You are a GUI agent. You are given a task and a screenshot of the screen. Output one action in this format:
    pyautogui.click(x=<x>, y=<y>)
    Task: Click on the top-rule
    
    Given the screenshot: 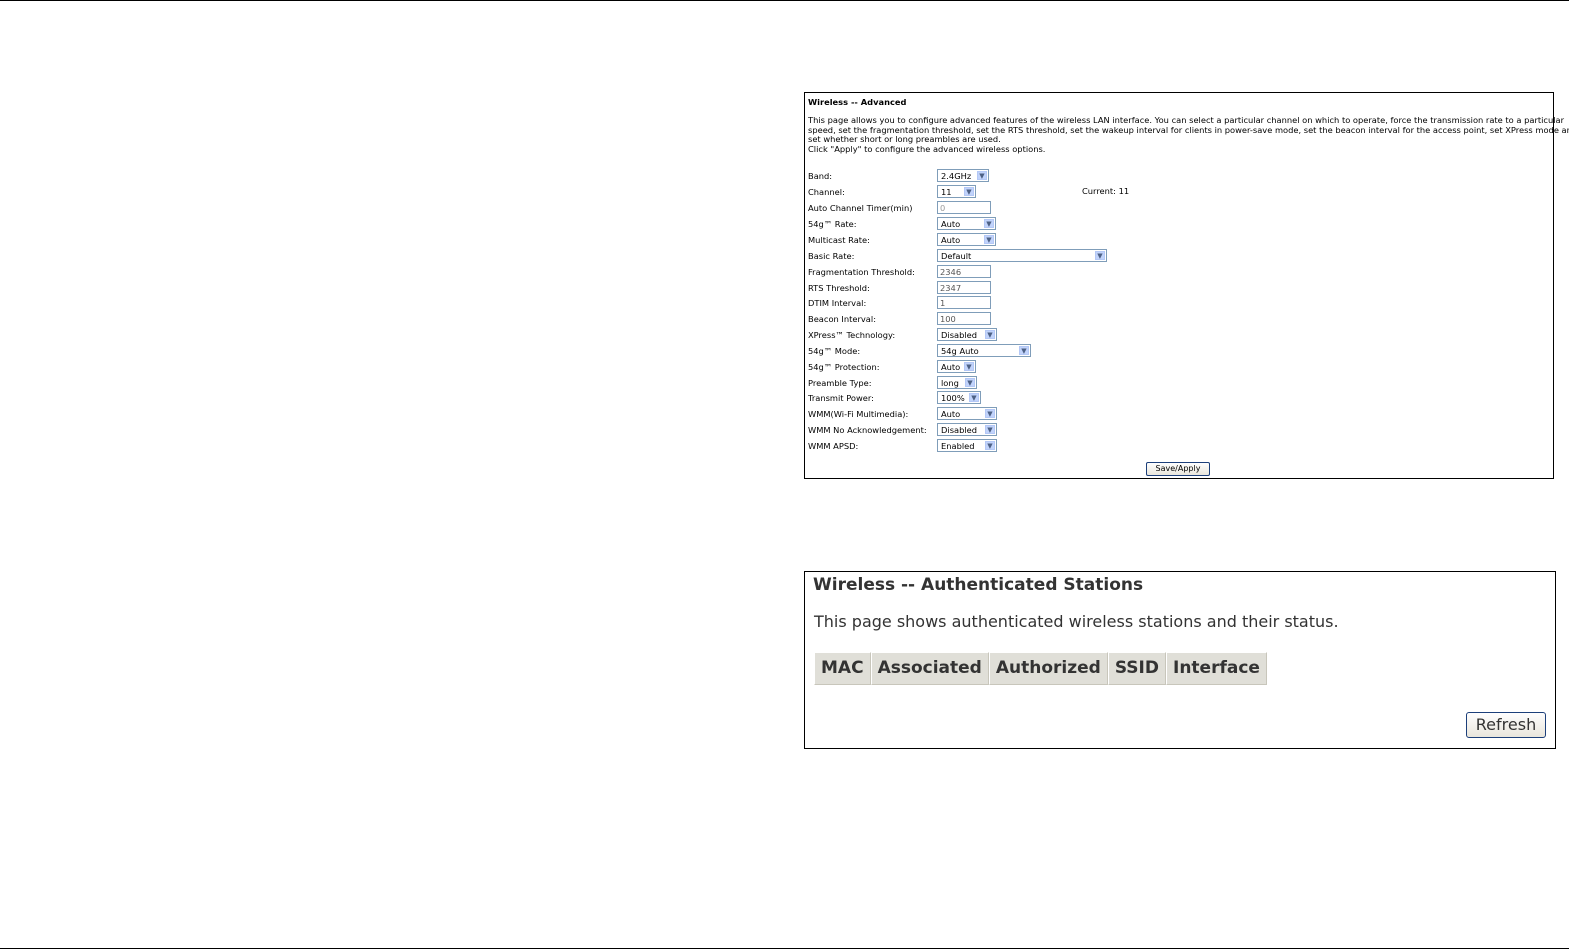 What is the action you would take?
    pyautogui.click(x=784, y=0)
    